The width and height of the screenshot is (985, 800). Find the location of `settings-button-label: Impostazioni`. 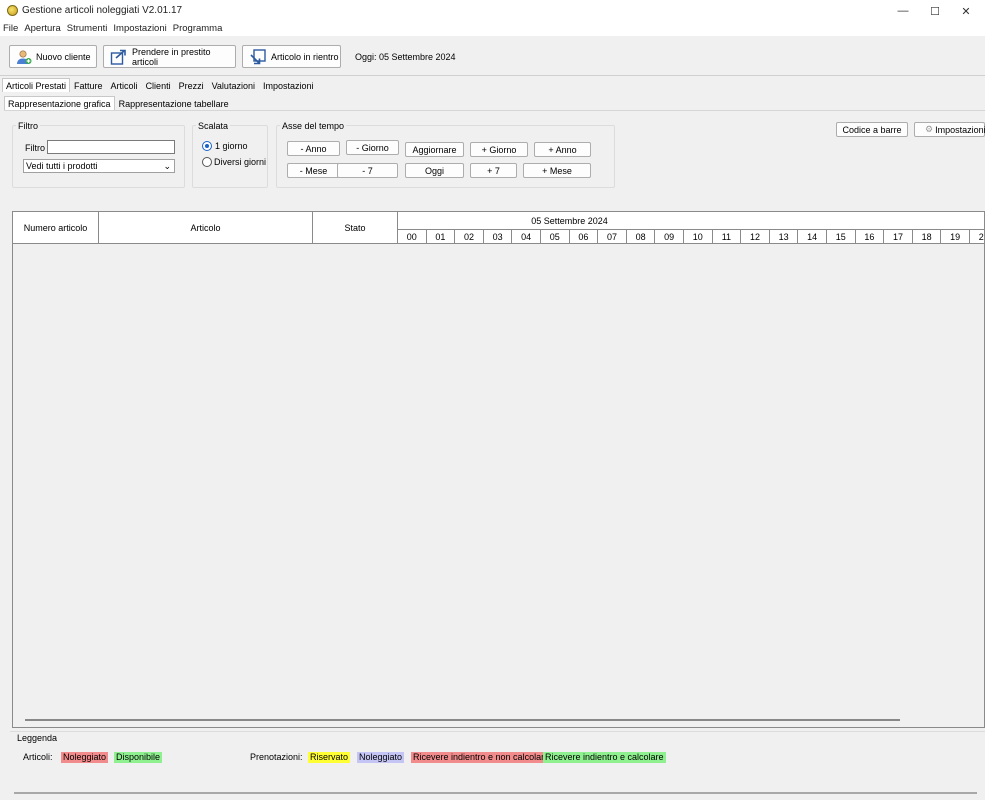

settings-button-label: Impostazioni is located at coordinates (960, 129).